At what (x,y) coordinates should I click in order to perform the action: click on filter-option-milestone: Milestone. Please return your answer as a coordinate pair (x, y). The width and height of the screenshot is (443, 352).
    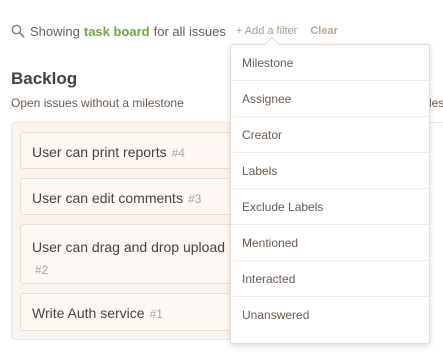
    Looking at the image, I should click on (330, 63).